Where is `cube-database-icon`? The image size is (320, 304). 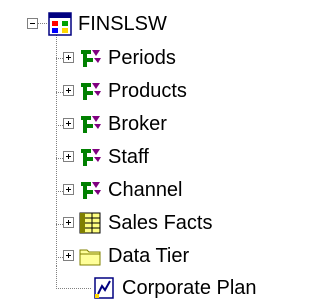
cube-database-icon is located at coordinates (60, 24).